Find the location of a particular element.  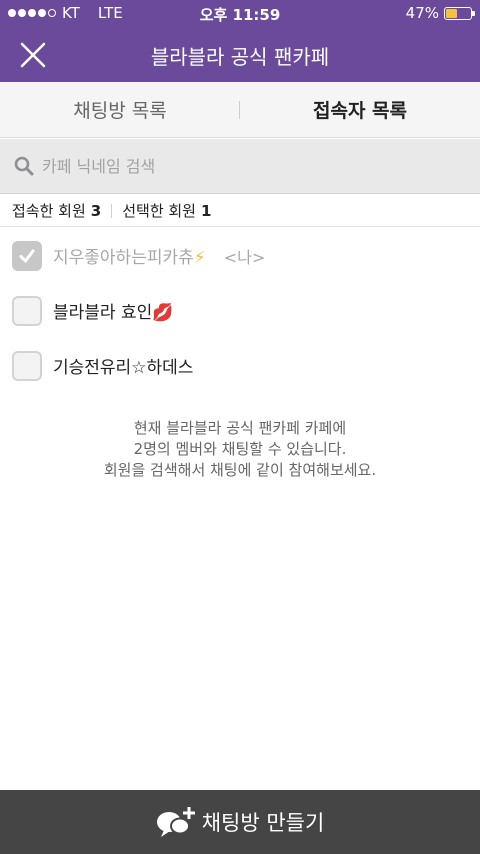

list-item: 지우좋아하는피카츄⚡ <나> is located at coordinates (240, 255).